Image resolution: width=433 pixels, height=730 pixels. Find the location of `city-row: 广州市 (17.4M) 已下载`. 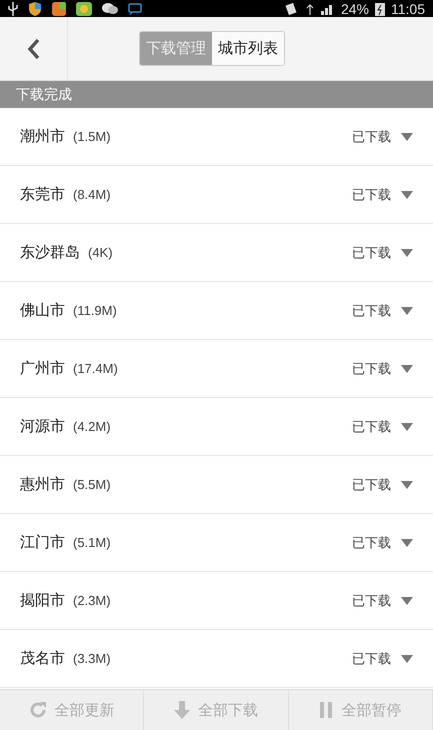

city-row: 广州市 (17.4M) 已下载 is located at coordinates (216, 369).